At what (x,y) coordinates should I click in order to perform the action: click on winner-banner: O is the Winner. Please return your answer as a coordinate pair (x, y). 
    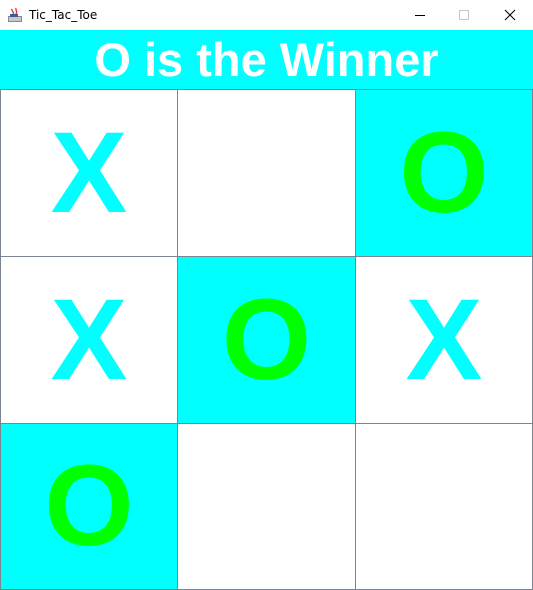
    Looking at the image, I should click on (266, 59).